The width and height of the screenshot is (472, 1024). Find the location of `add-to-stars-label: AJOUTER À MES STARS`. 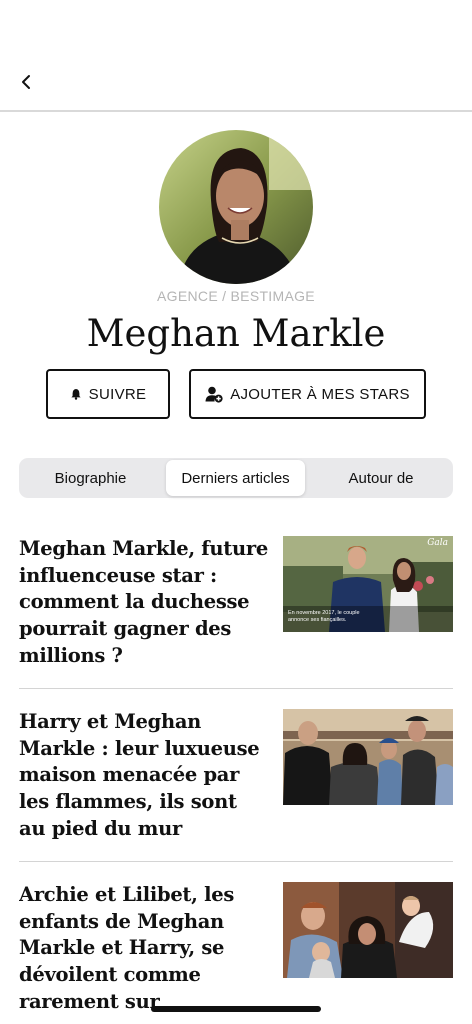

add-to-stars-label: AJOUTER À MES STARS is located at coordinates (320, 394).